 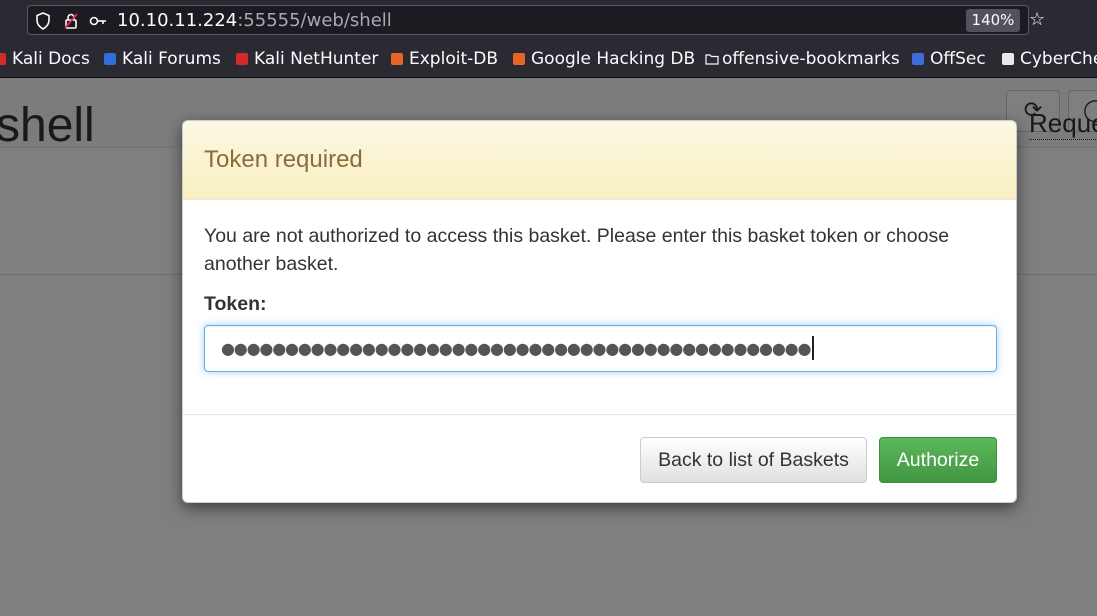 What do you see at coordinates (1058, 59) in the screenshot?
I see `bookmark-label: CyberChe` at bounding box center [1058, 59].